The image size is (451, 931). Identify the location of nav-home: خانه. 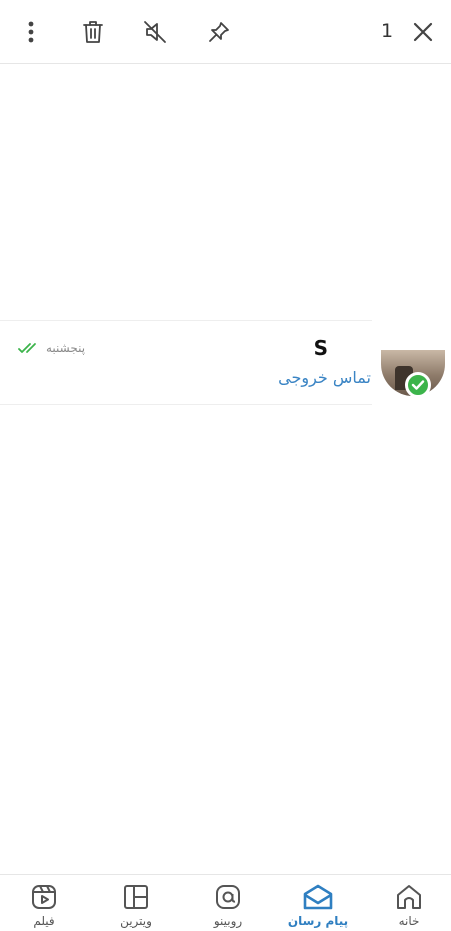
(409, 907).